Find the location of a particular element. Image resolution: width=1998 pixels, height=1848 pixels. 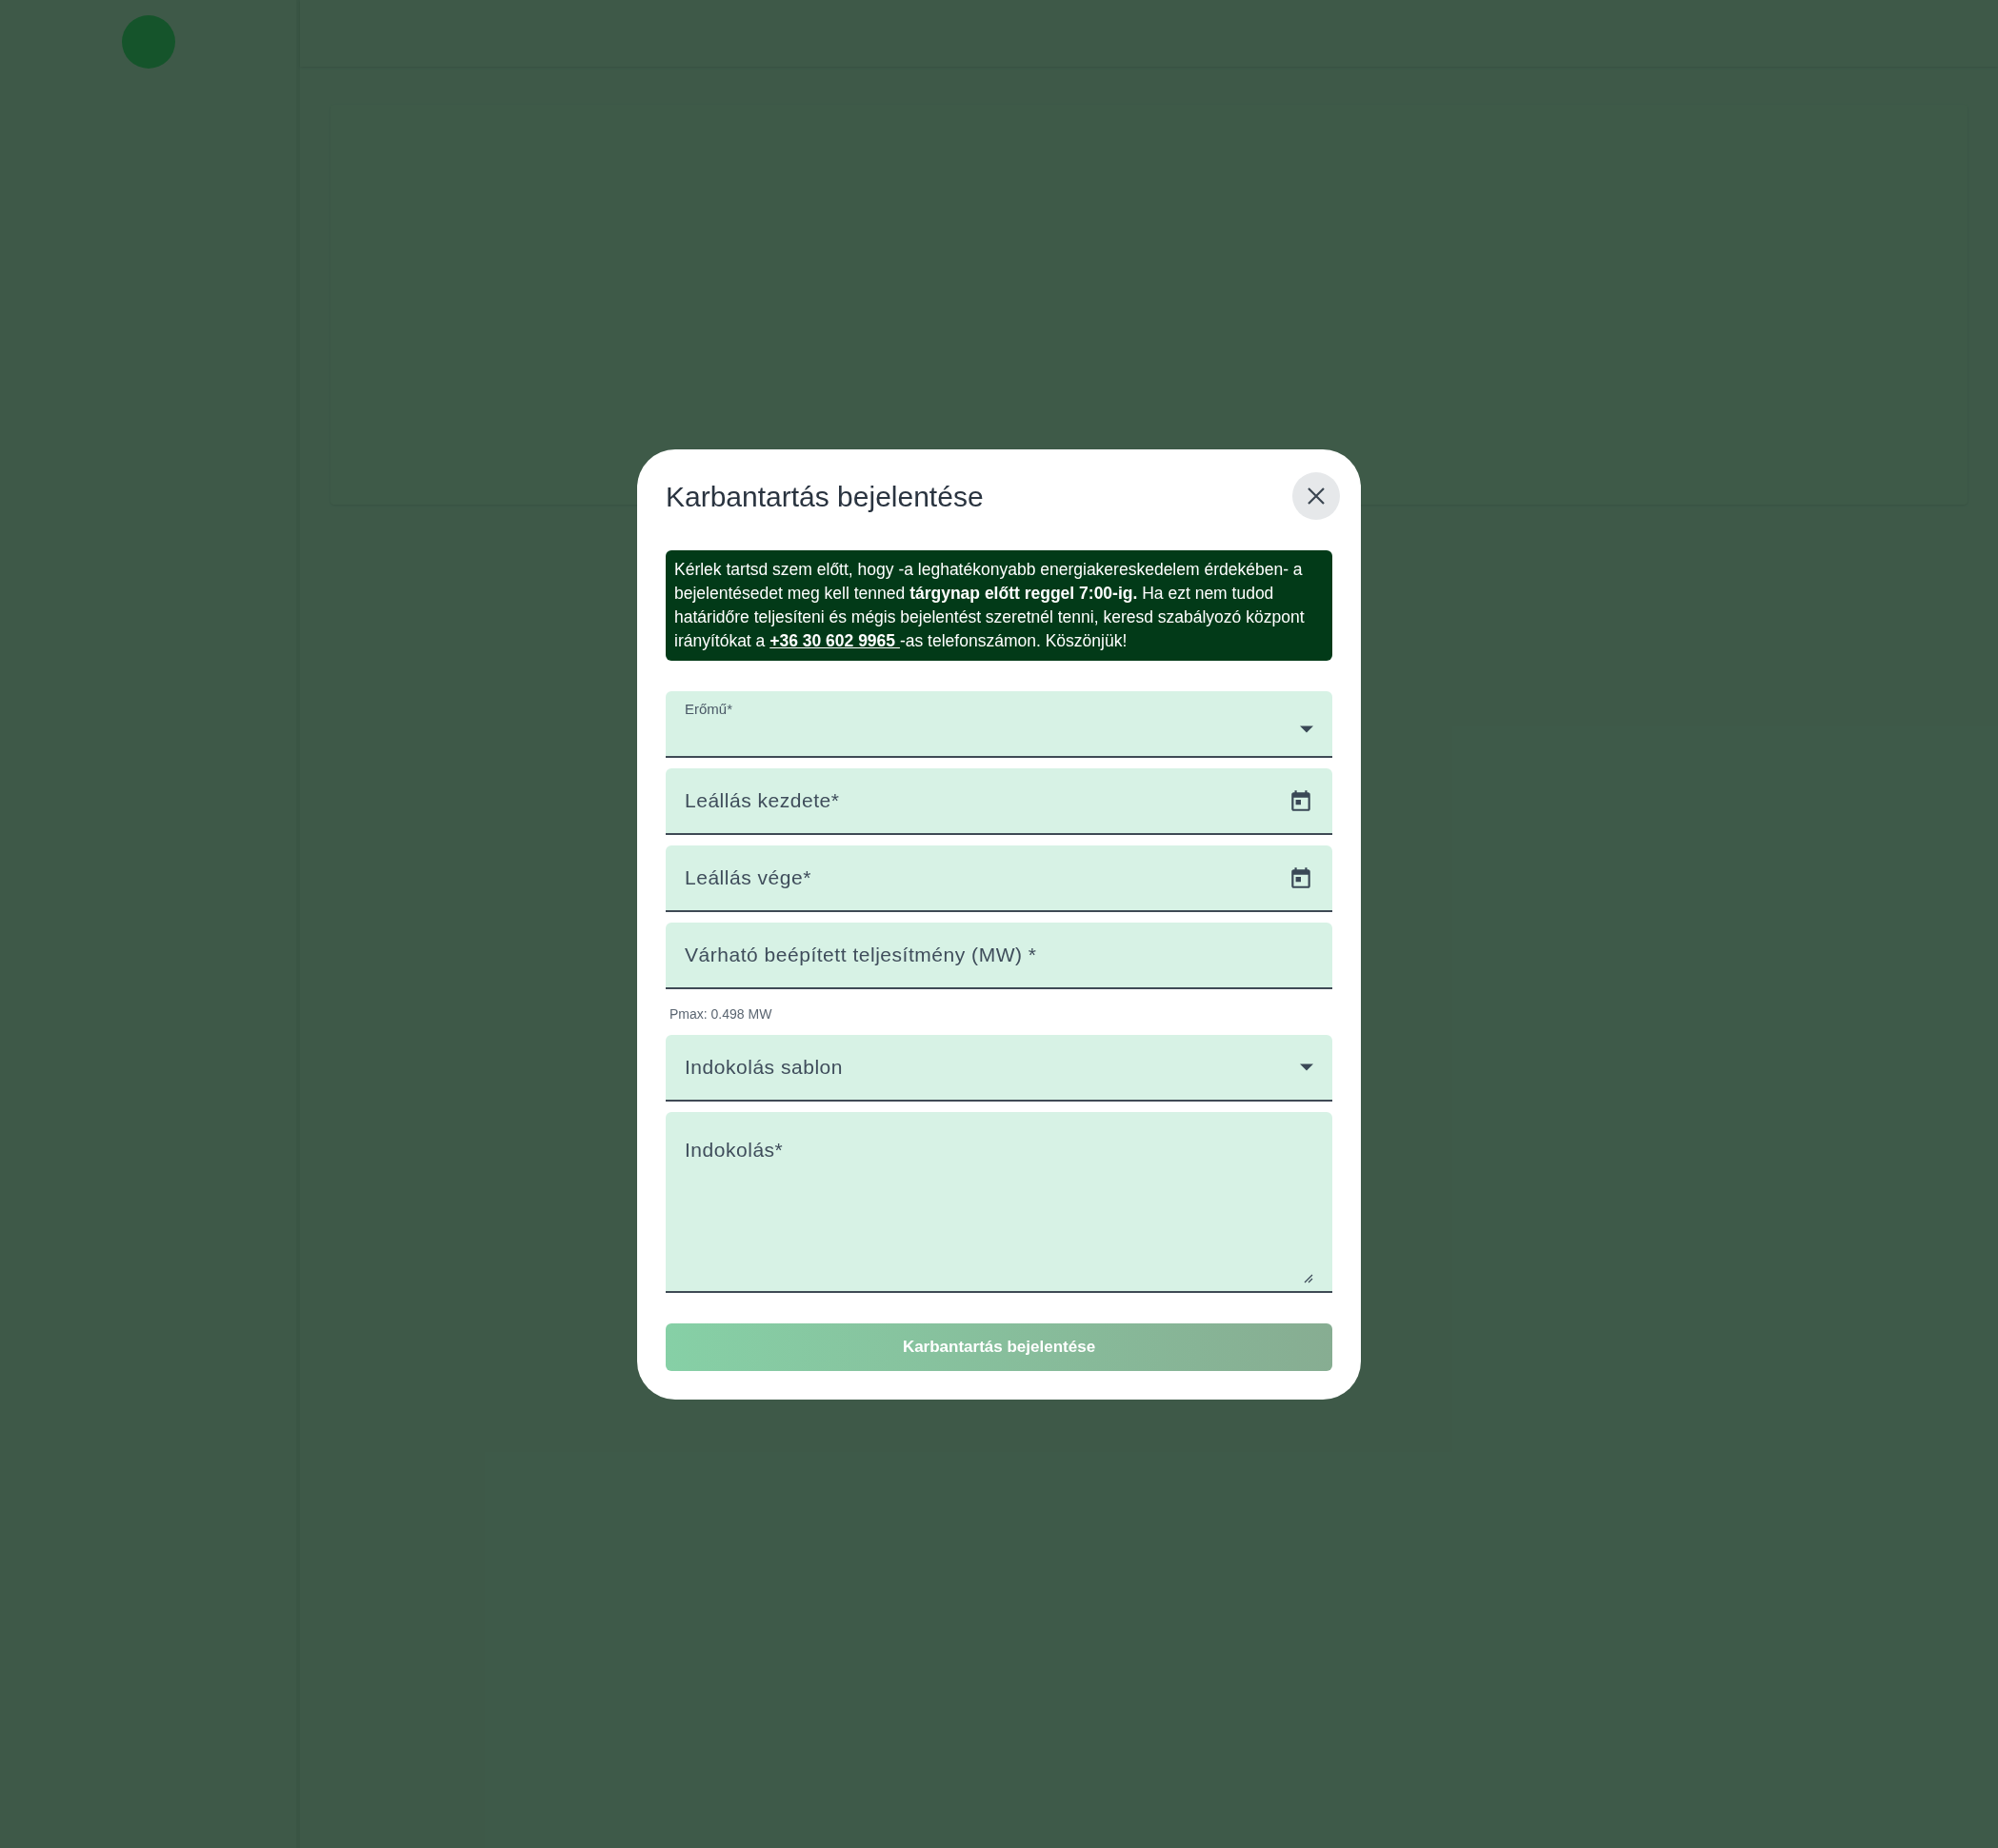

date-field: Leállás kezdete* is located at coordinates (999, 801).